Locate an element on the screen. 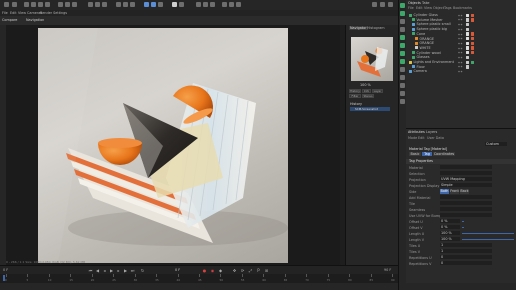 This screenshot has height=290, width=516. menu-item: Edit is located at coordinates (13, 13).